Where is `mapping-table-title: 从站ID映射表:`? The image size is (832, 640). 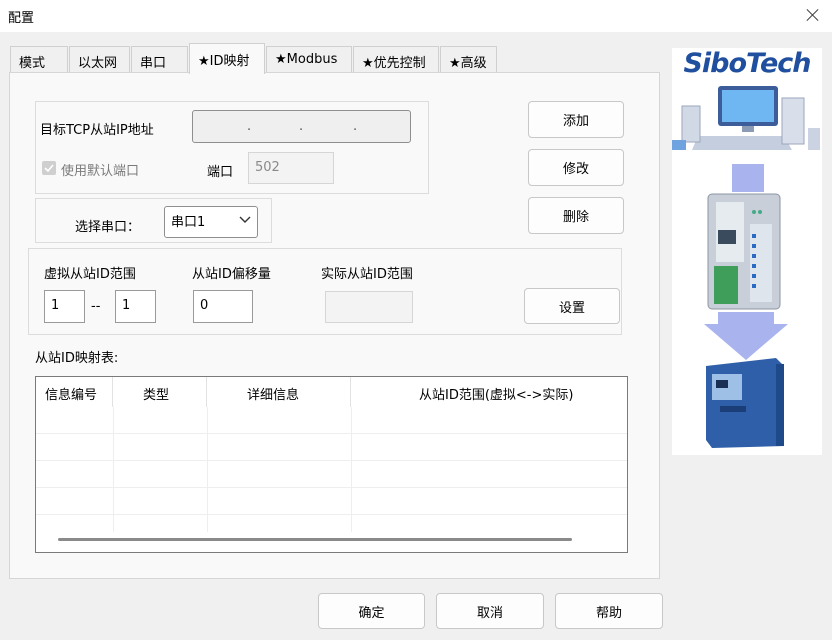 mapping-table-title: 从站ID映射表: is located at coordinates (77, 358).